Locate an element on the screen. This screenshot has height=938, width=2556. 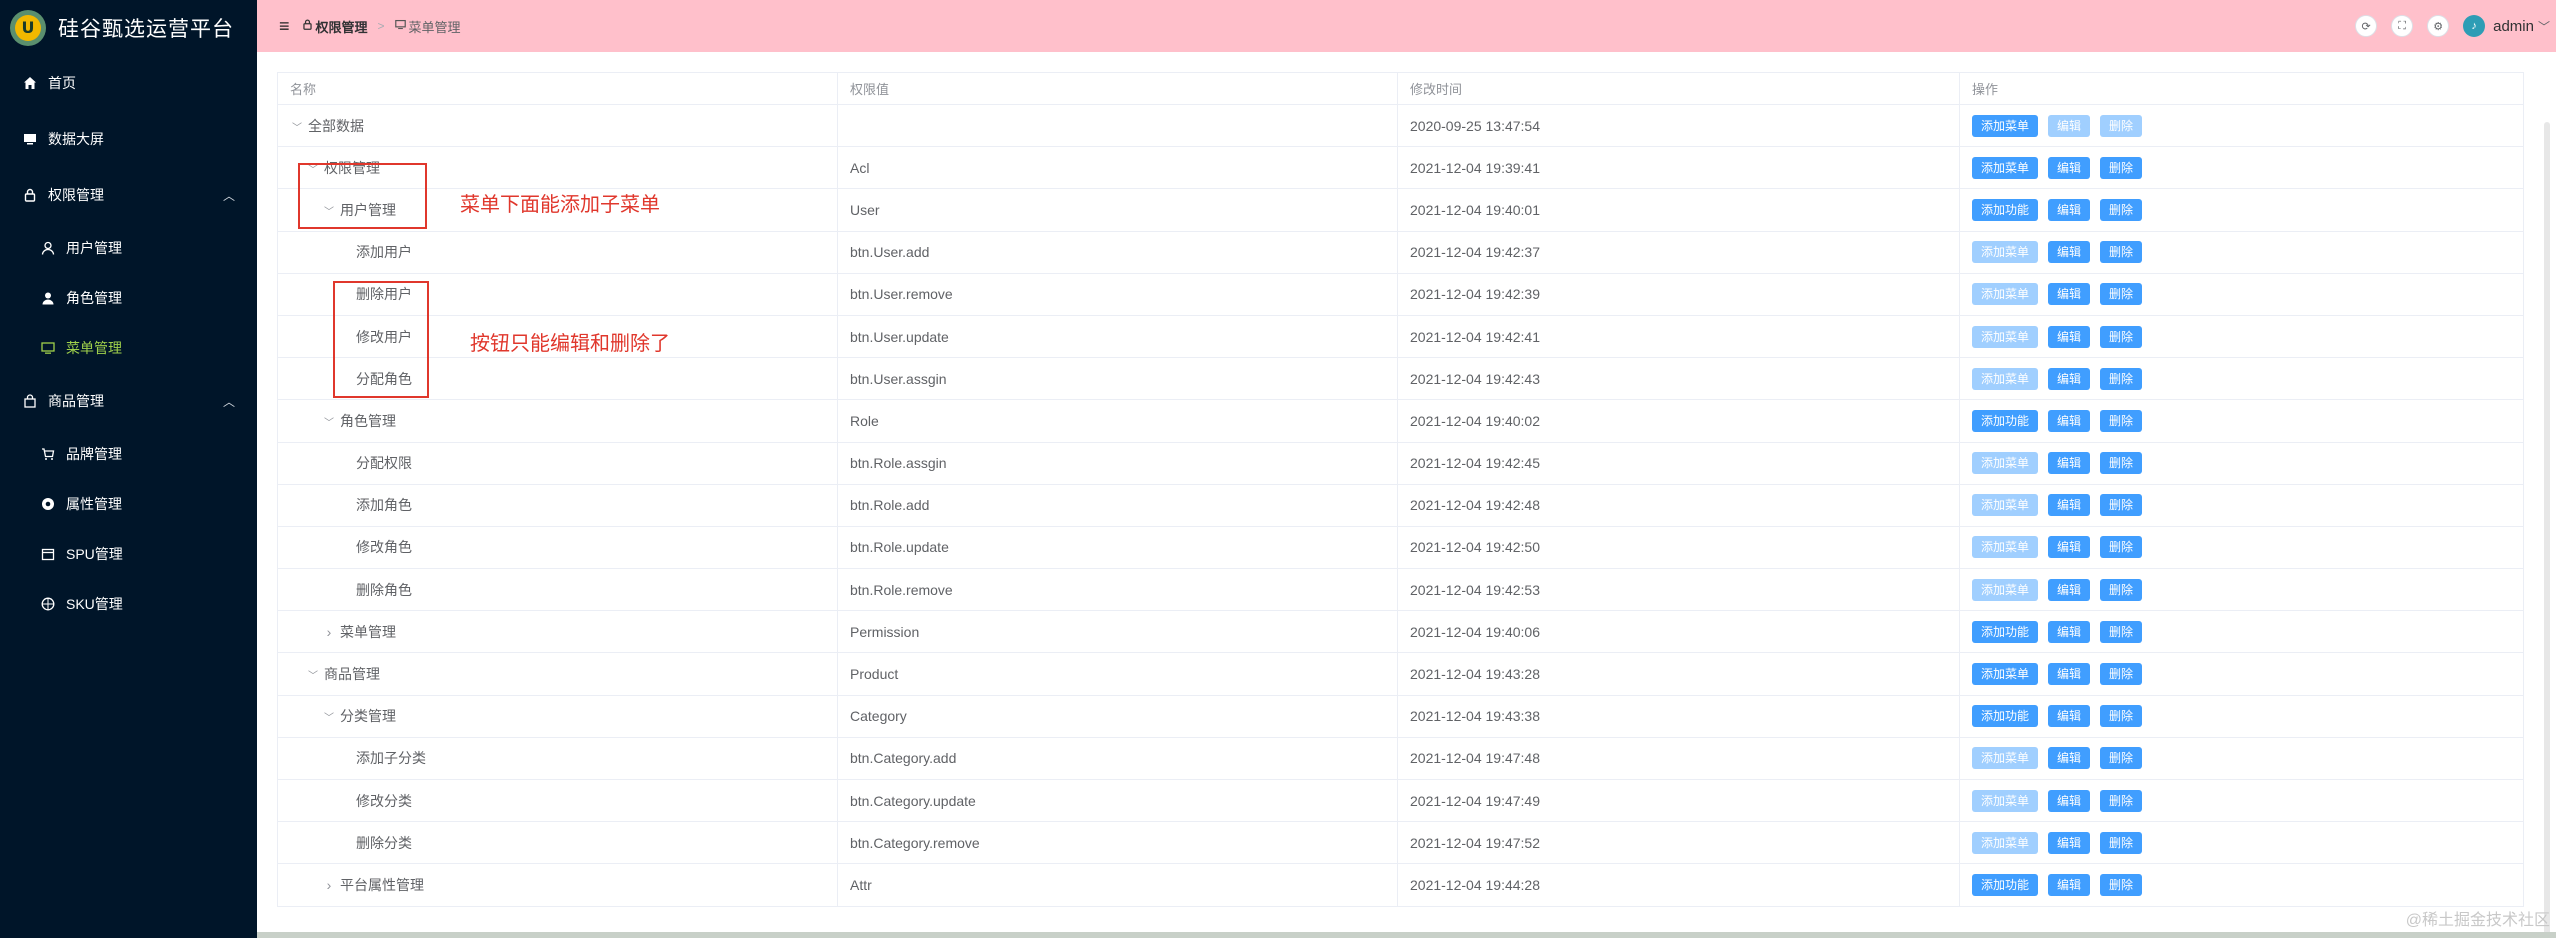
sidebar-item-permission: 权限管理 ︿ is located at coordinates (128, 195).